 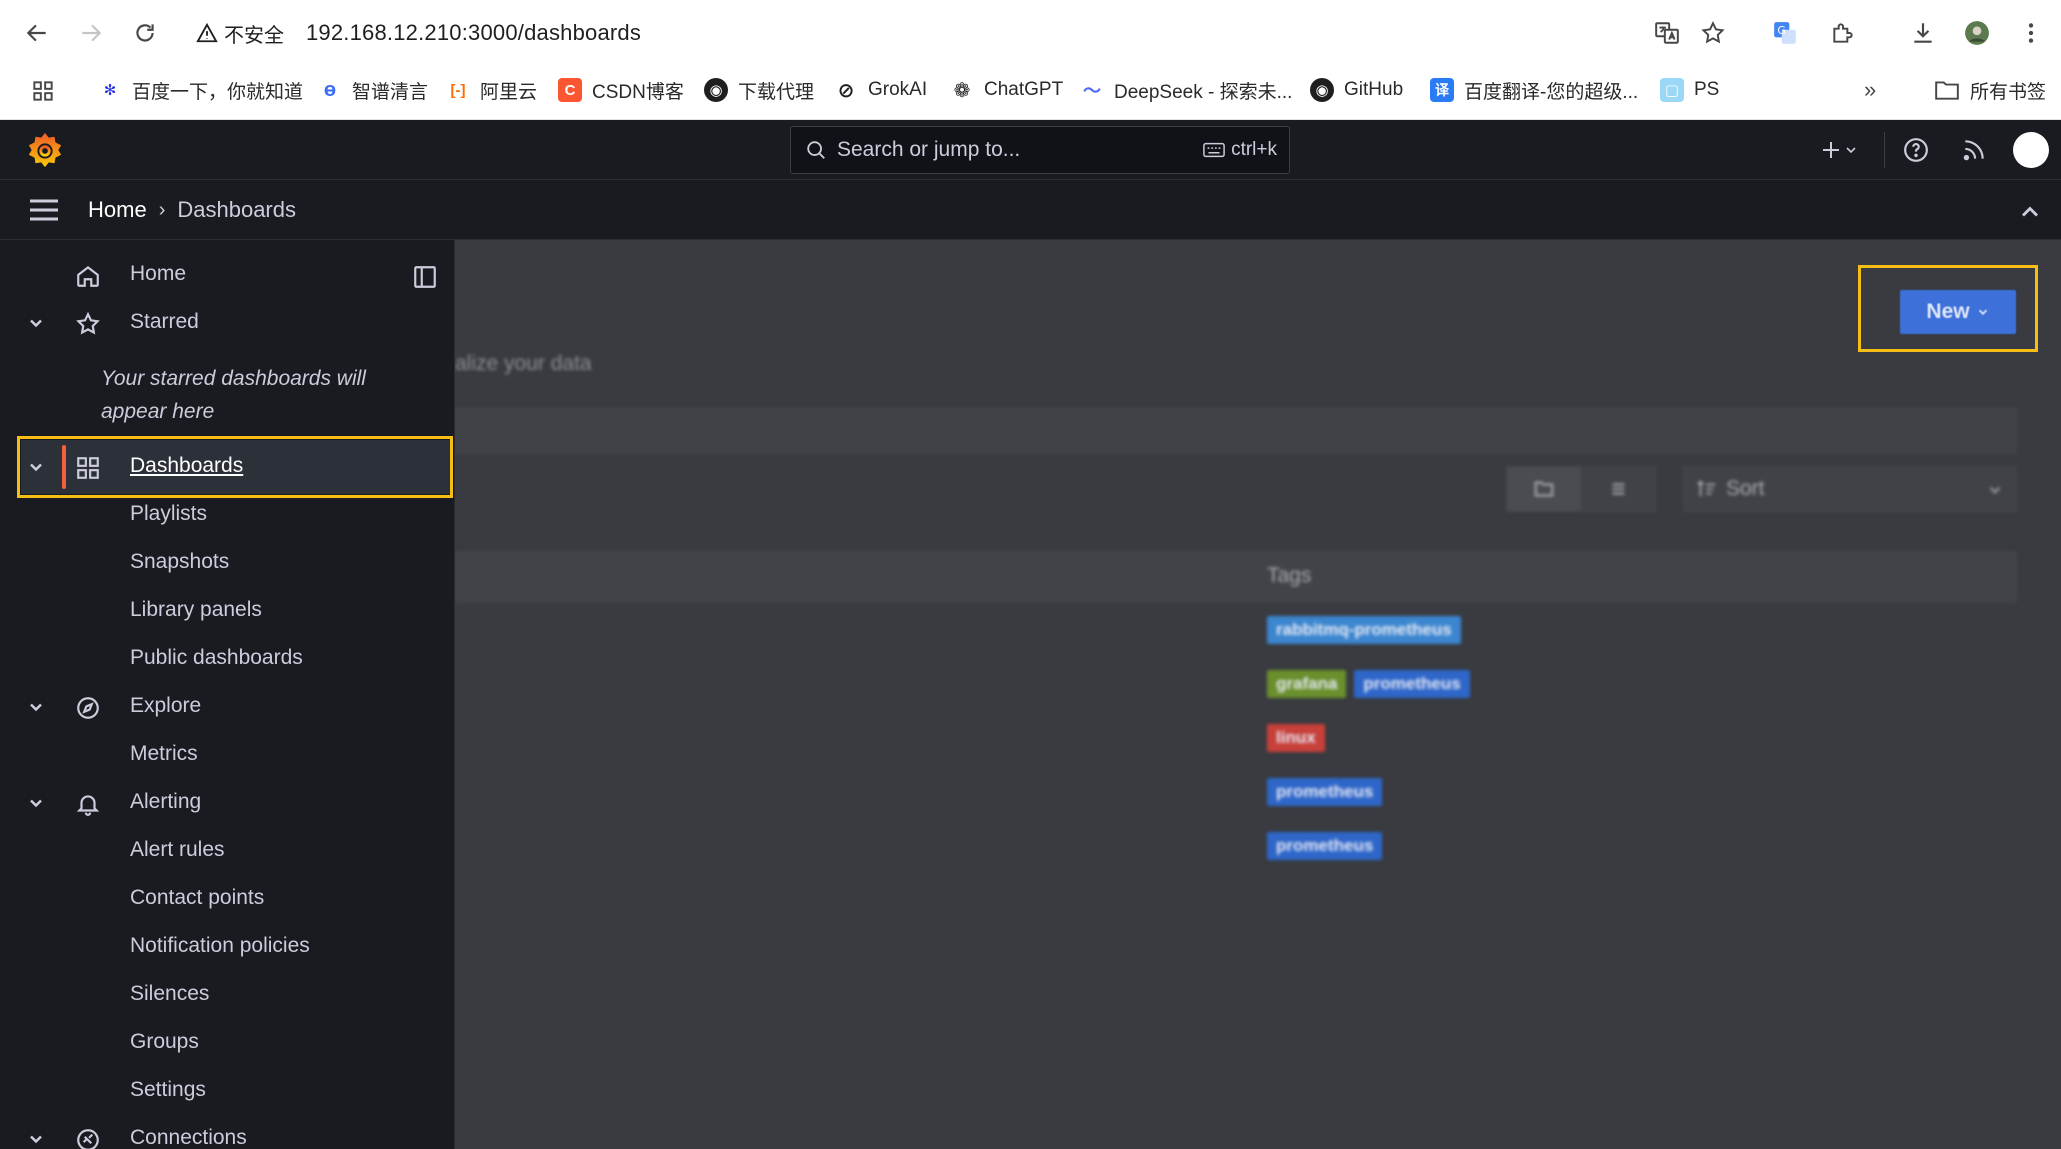 I want to click on search-icon, so click(x=816, y=150).